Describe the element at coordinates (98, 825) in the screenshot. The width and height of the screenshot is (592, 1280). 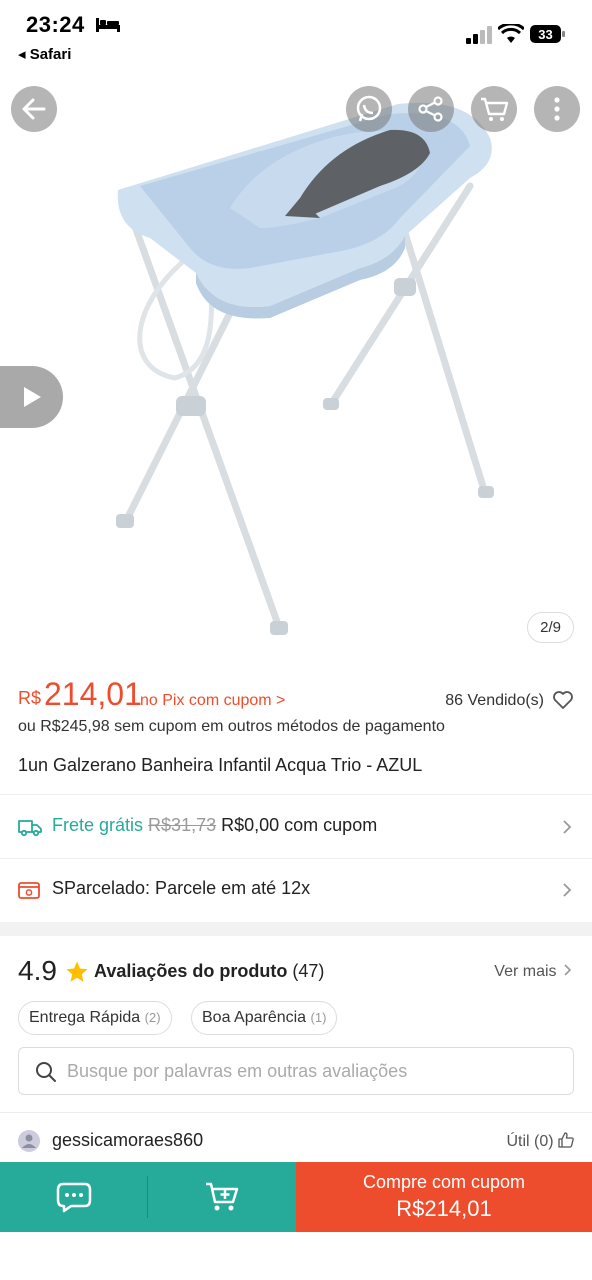
I see `free-shipping-label: Frete grátis` at that location.